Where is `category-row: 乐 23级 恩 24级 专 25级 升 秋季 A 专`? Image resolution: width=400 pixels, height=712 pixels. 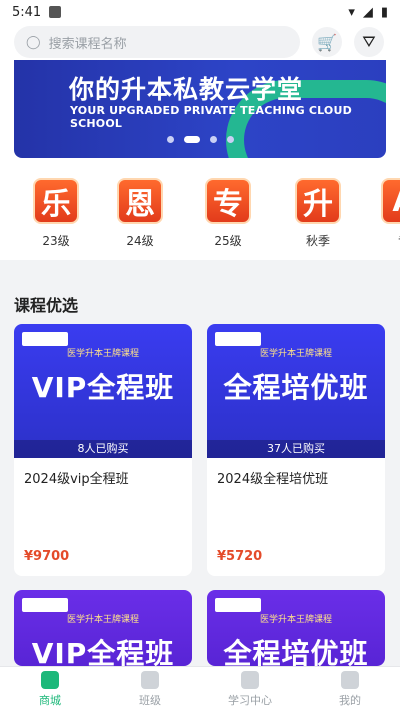 category-row: 乐 23级 恩 24级 专 25级 升 秋季 A 专 is located at coordinates (200, 216).